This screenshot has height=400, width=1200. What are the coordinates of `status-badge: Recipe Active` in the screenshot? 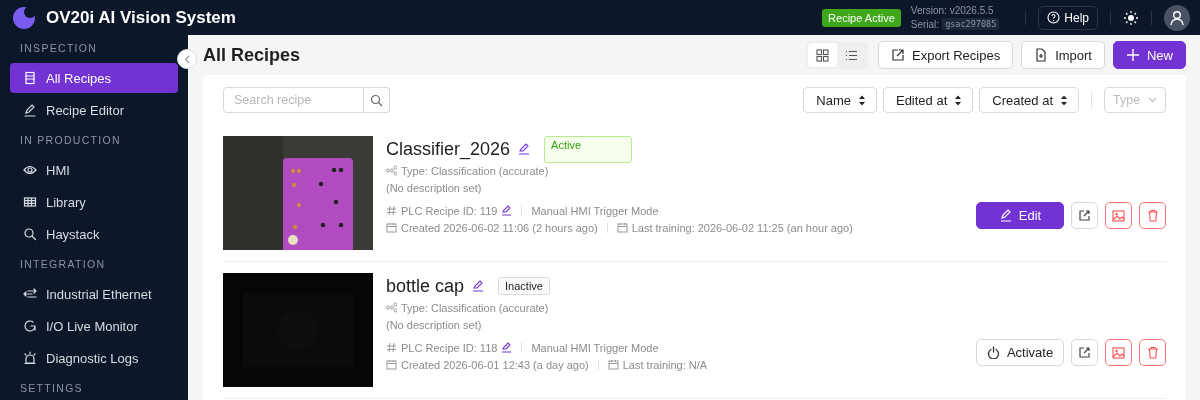 It's located at (861, 17).